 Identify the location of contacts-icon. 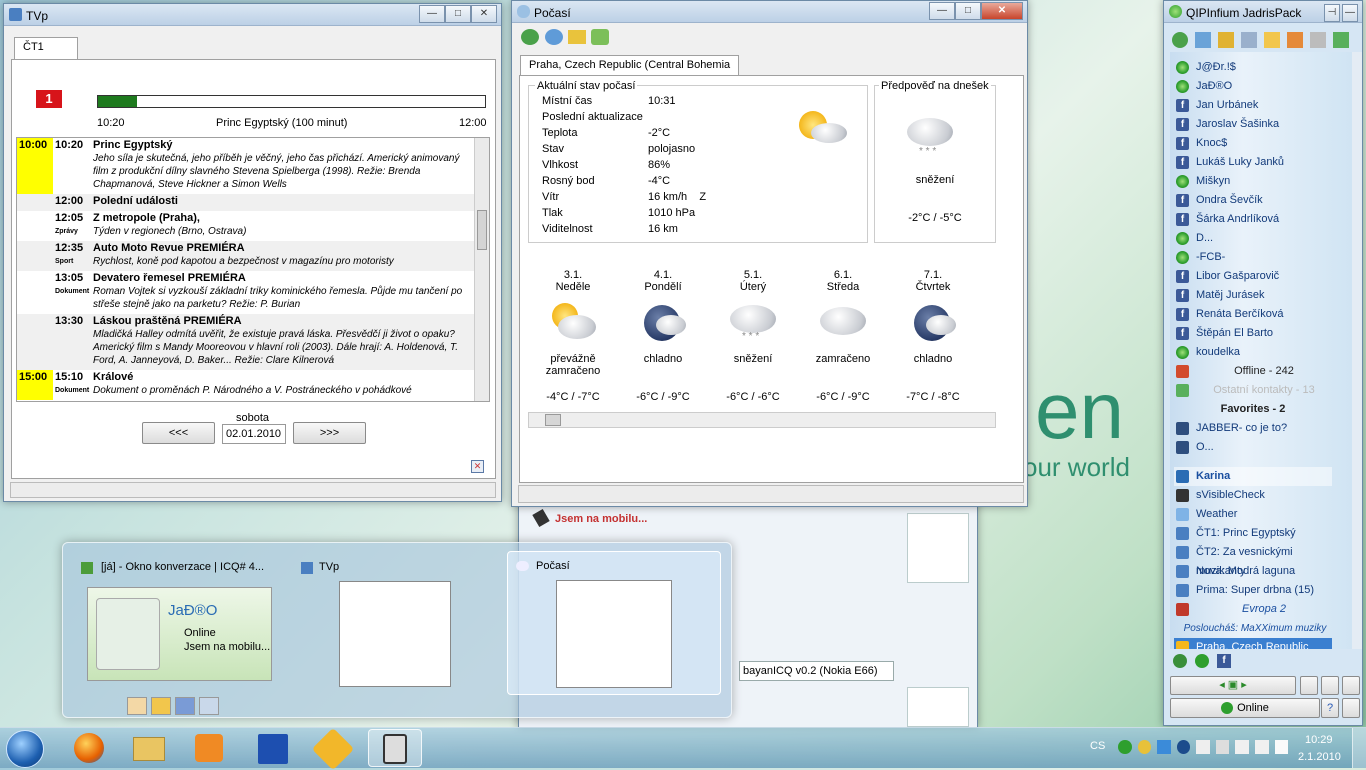
(1203, 40).